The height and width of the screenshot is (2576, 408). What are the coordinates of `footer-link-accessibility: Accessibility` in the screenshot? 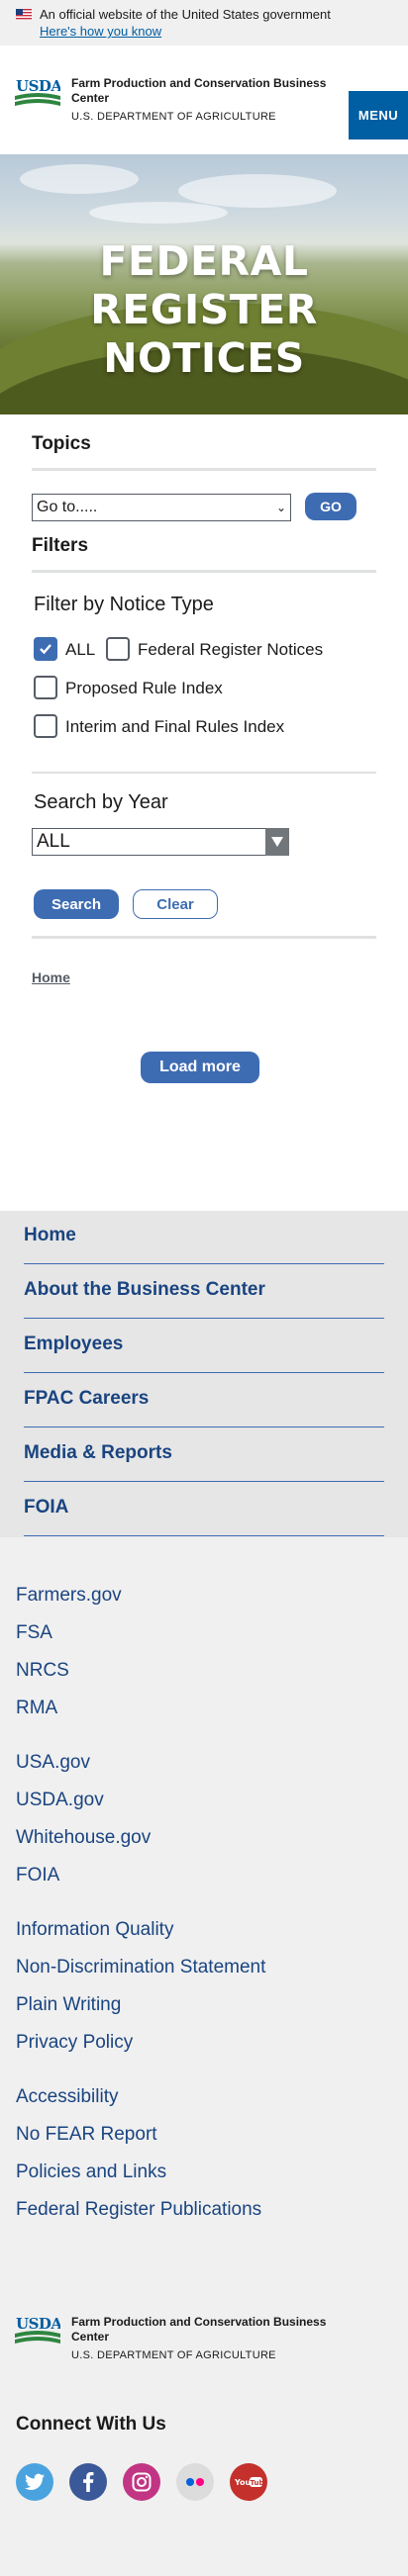 It's located at (67, 2097).